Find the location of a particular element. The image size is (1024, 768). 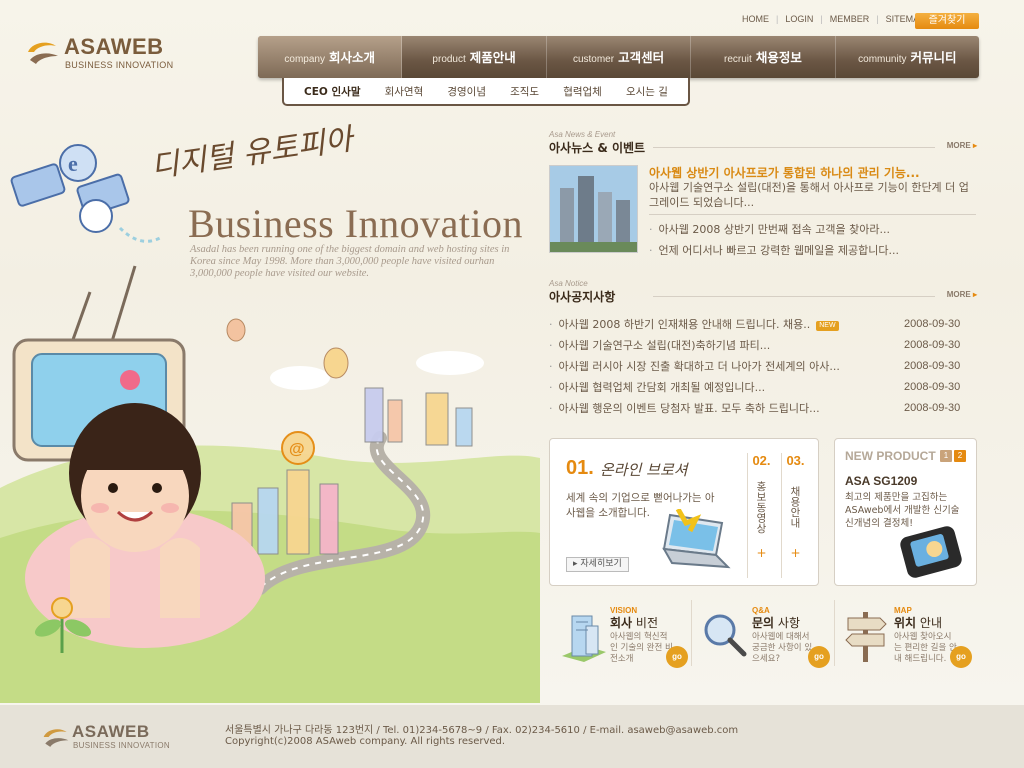

quick-desc: 아사웹 찾아오시는 편리한 길을 안내 해드립니다. is located at coordinates (925, 648).